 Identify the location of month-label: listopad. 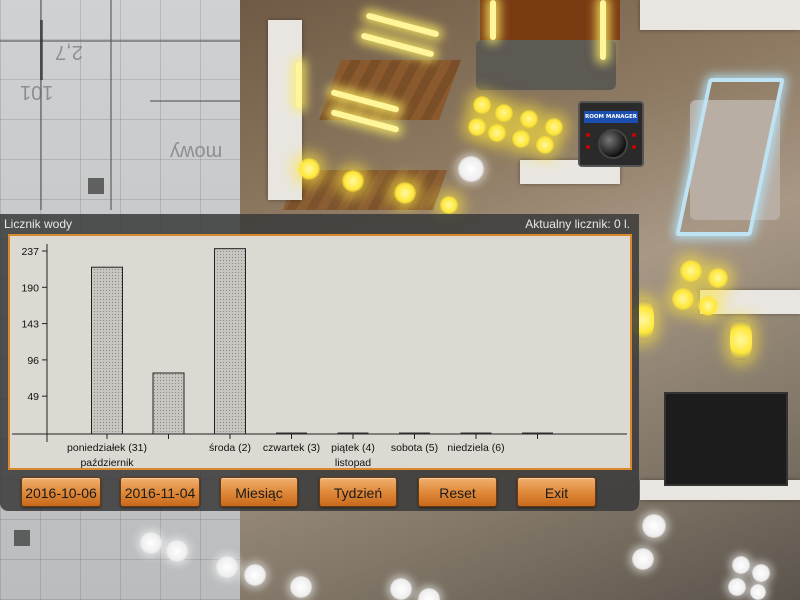
(353, 462).